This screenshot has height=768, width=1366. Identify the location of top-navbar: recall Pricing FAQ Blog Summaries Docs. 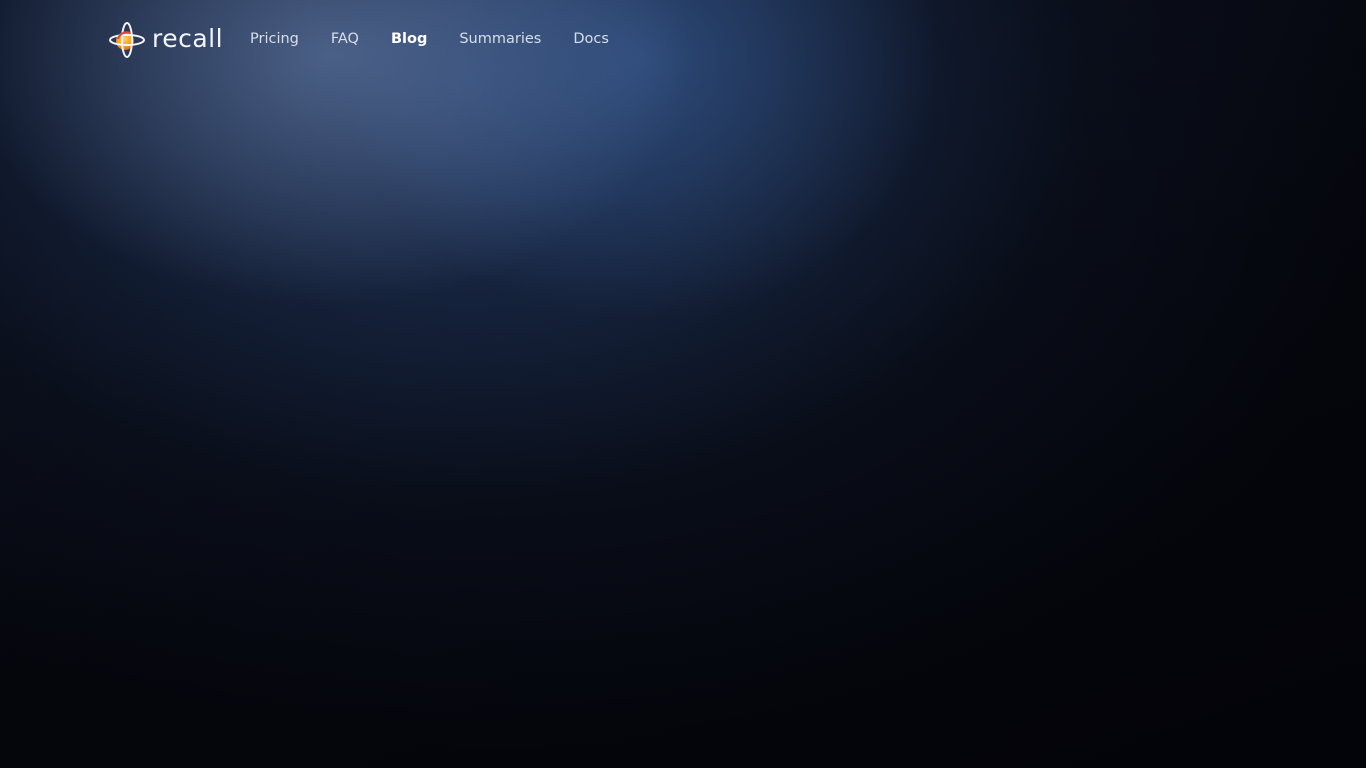
(683, 39).